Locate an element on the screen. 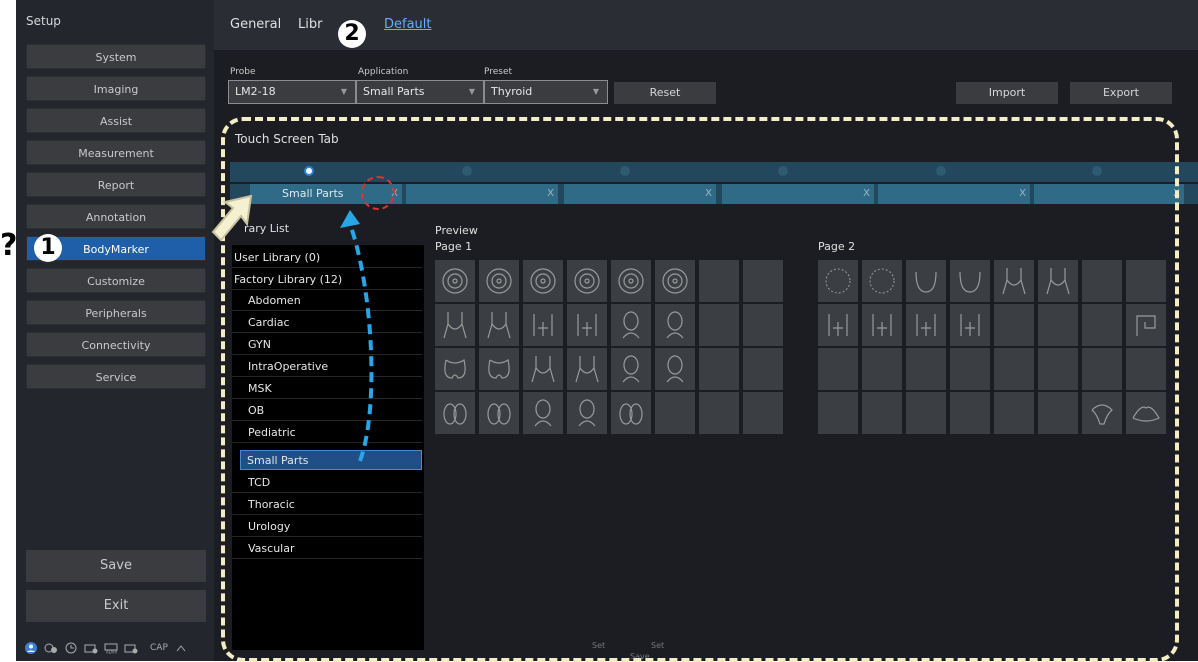  tab-library: Libr is located at coordinates (310, 24).